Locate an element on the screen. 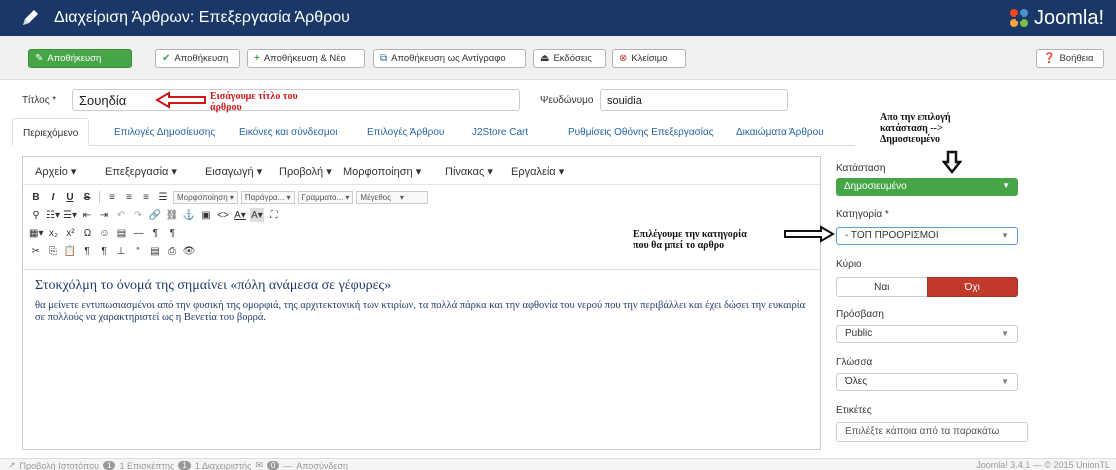  chevron-down-icon: ▼ is located at coordinates (1006, 185).